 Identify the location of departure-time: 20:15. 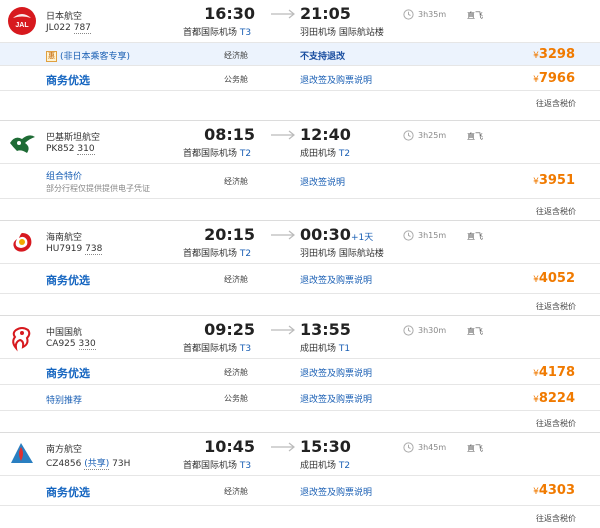
(229, 234).